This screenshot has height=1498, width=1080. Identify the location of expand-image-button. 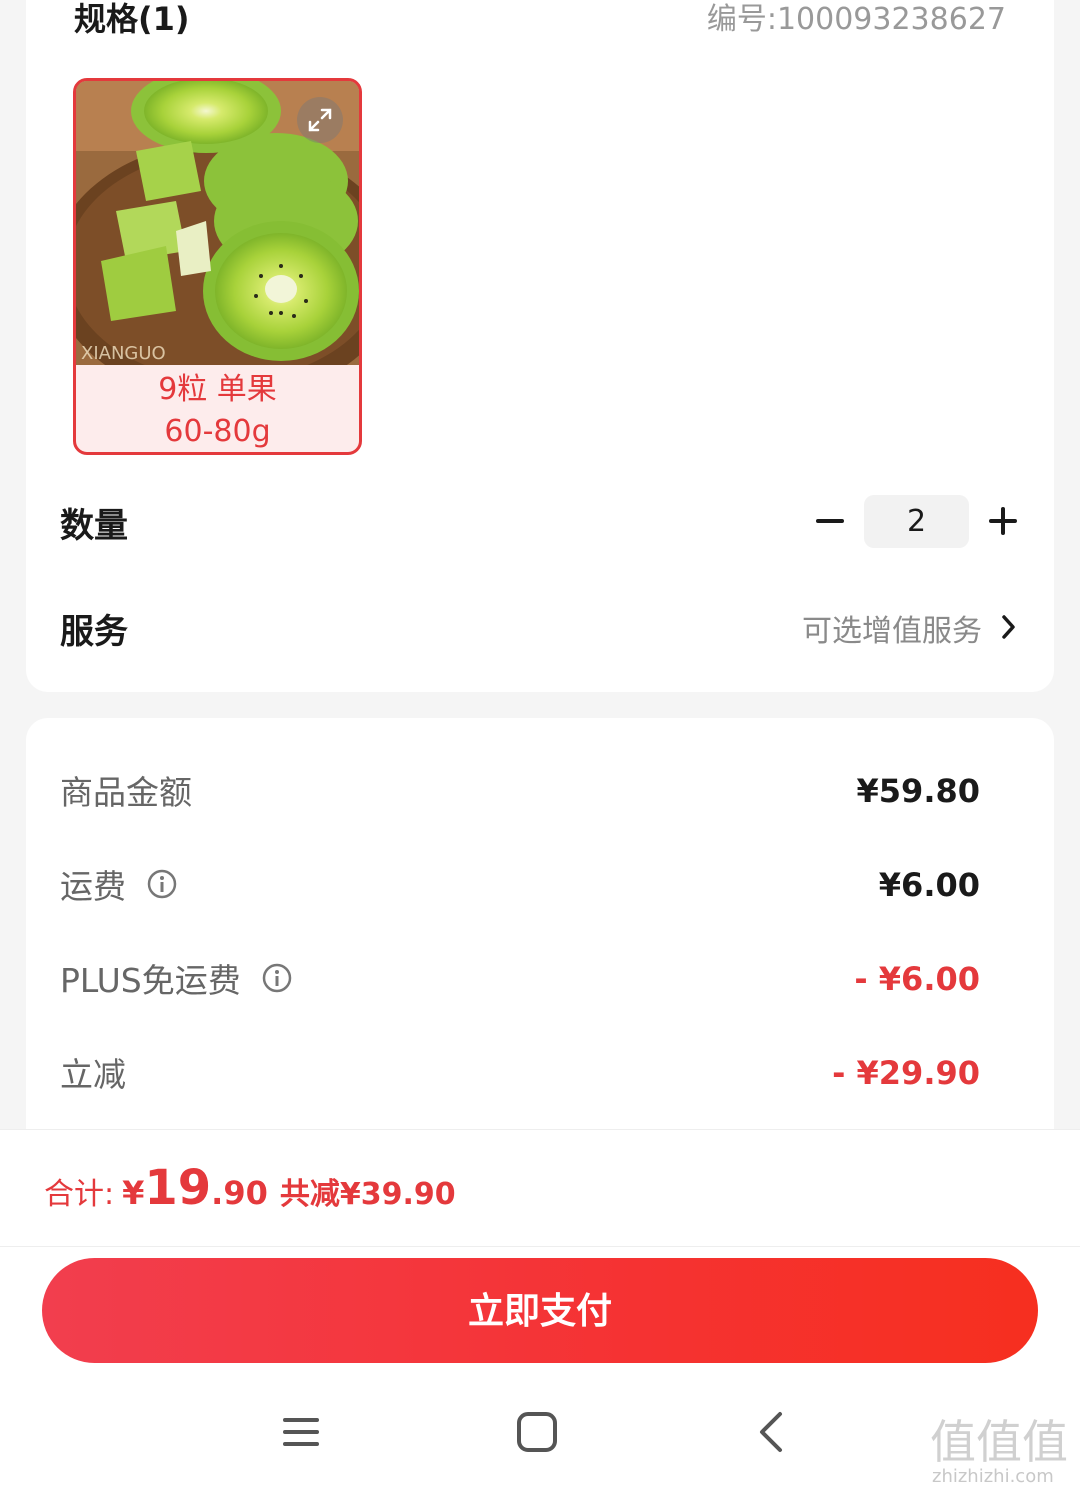
(320, 120).